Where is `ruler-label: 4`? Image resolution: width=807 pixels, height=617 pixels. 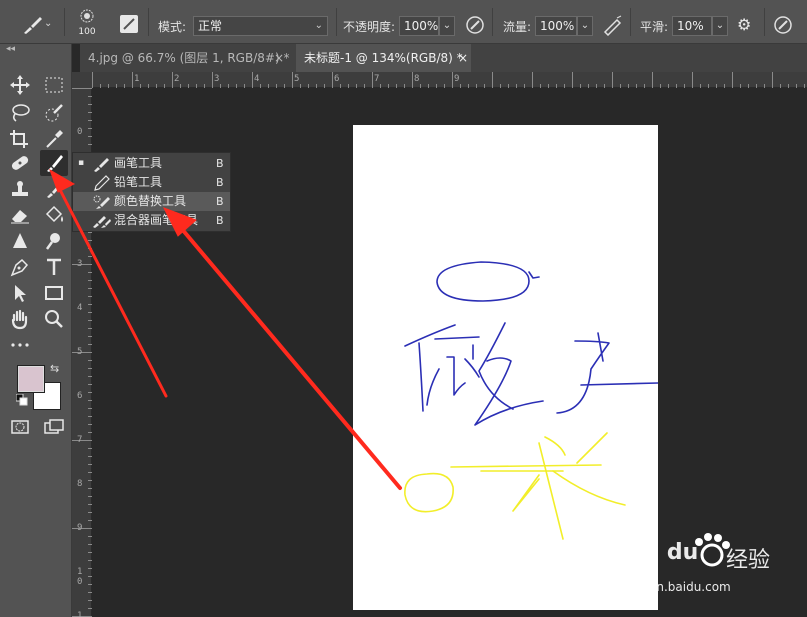 ruler-label: 4 is located at coordinates (256, 79).